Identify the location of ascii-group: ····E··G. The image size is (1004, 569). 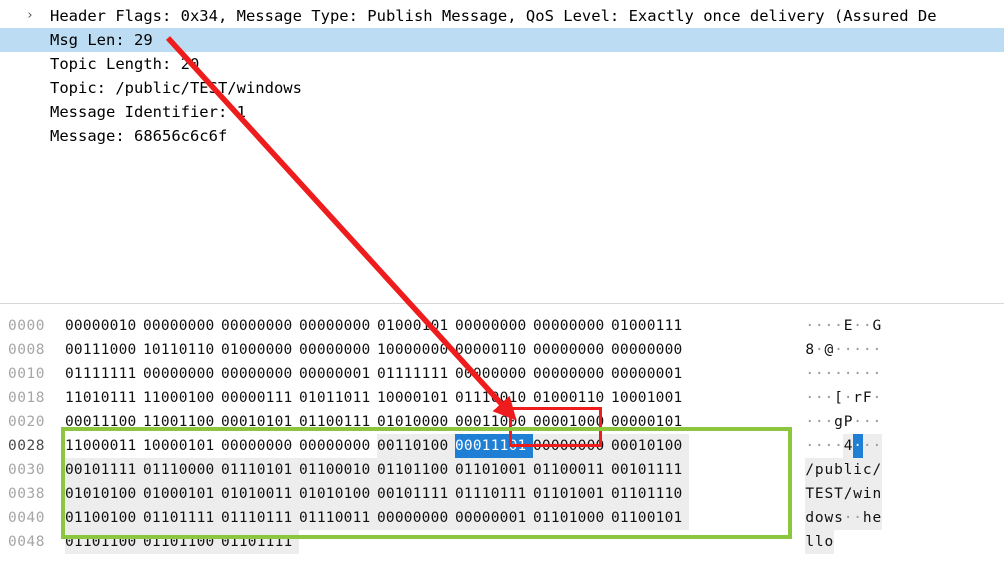
(843, 326).